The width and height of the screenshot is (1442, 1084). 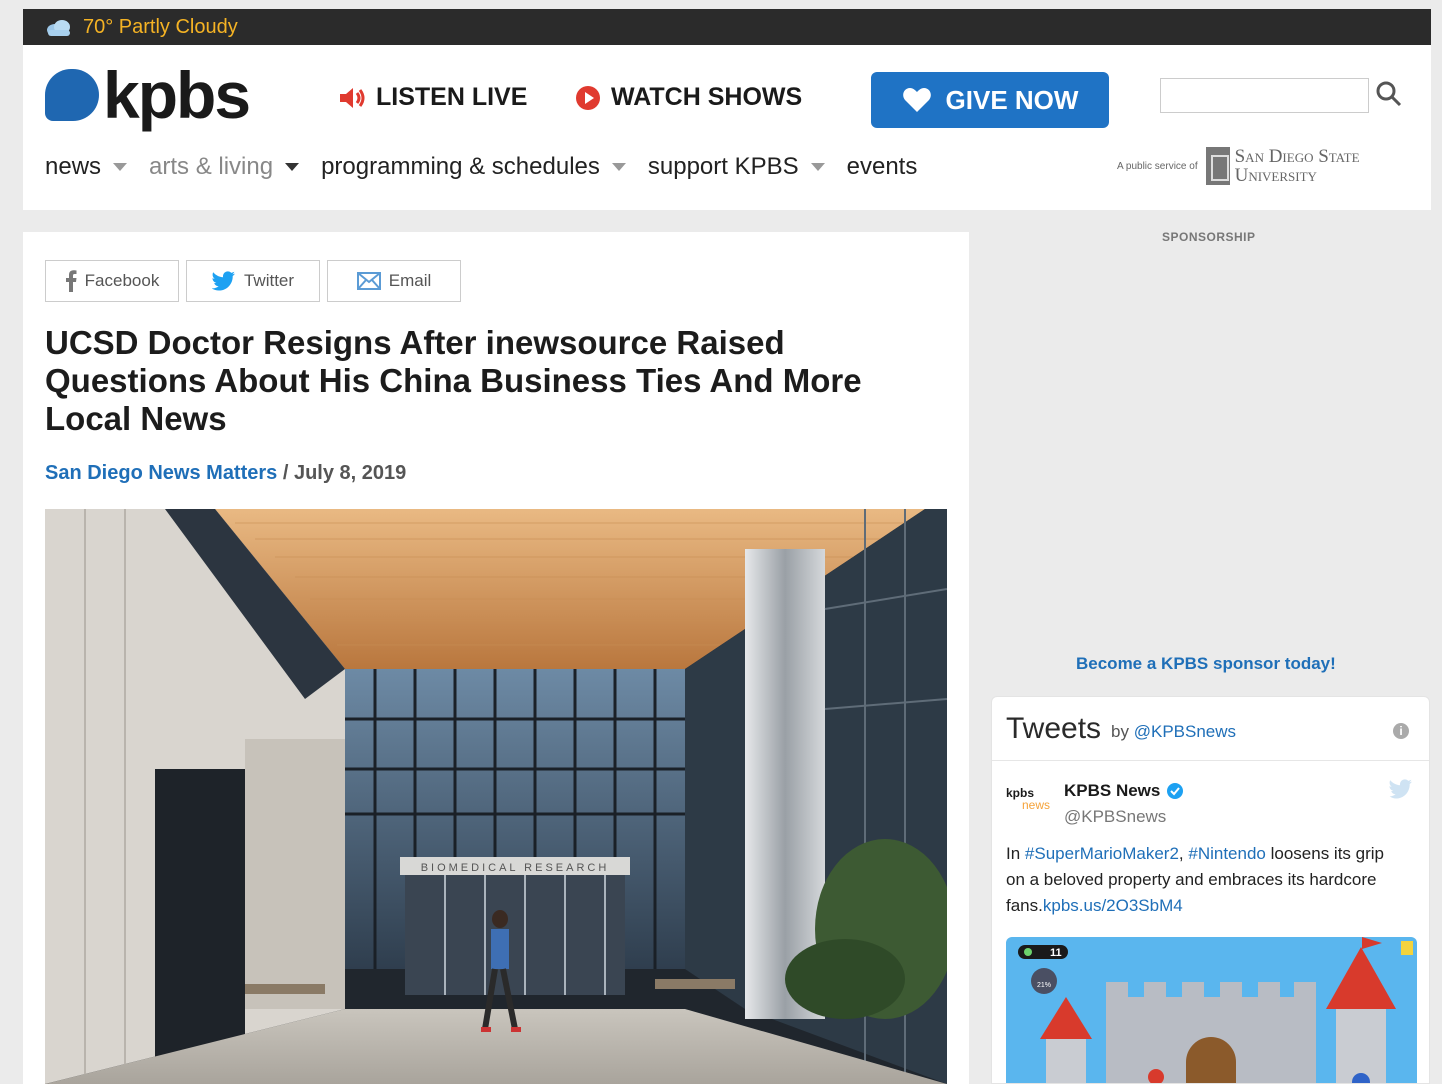 I want to click on search-input, so click(x=1264, y=95).